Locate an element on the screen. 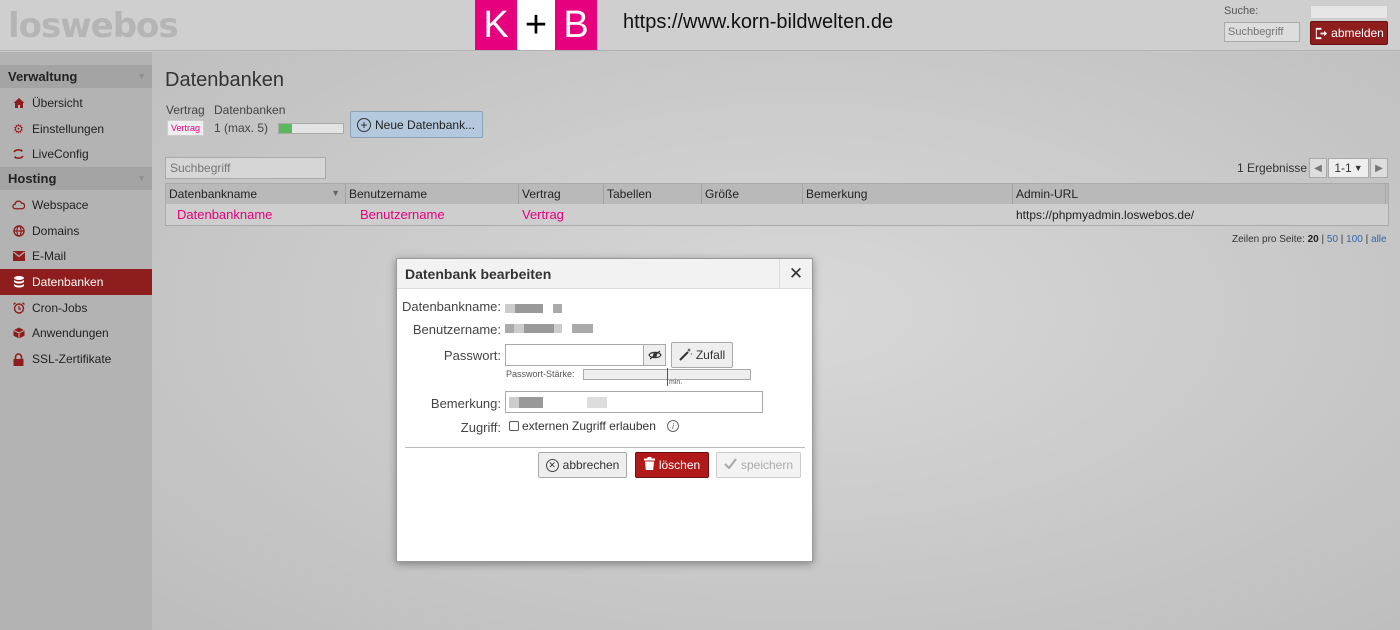  dialog-divider is located at coordinates (605, 447).